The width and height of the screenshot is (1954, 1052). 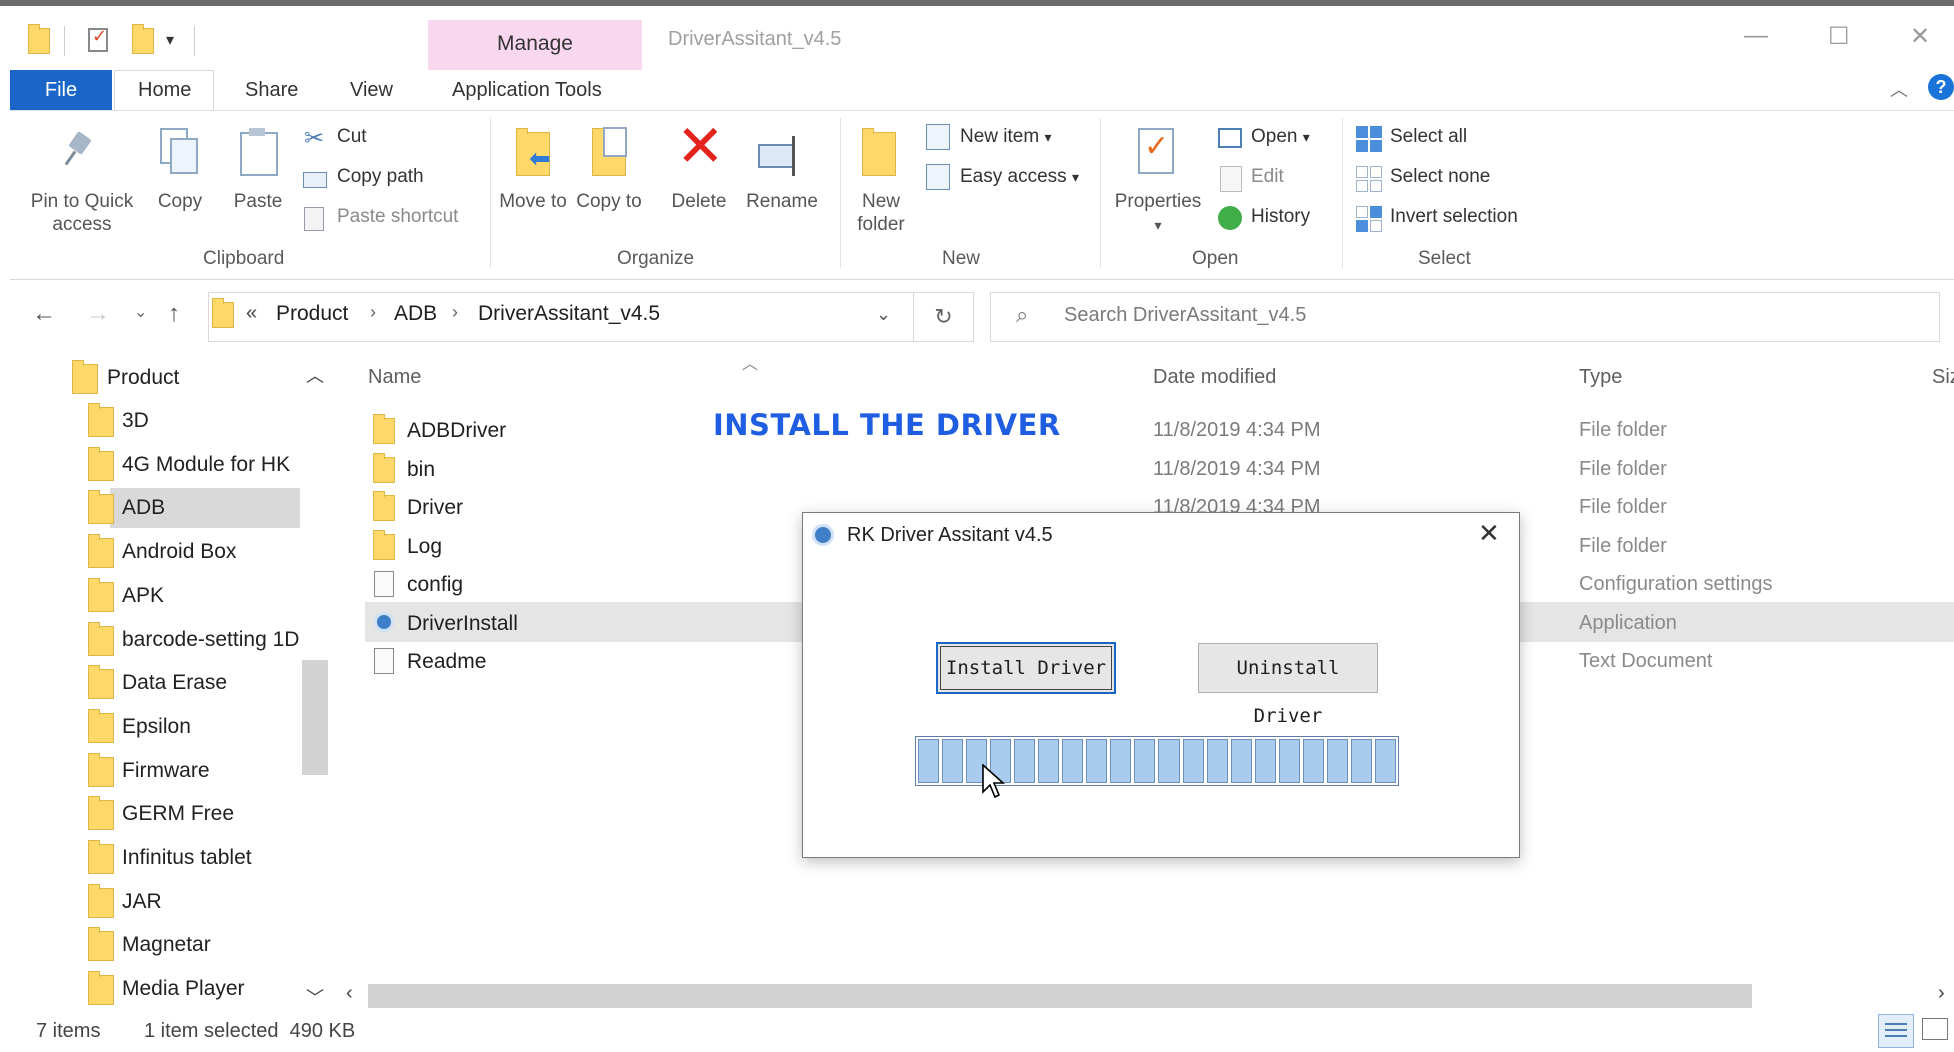 What do you see at coordinates (315, 375) in the screenshot?
I see `nav-scroll-up-icon: ︿` at bounding box center [315, 375].